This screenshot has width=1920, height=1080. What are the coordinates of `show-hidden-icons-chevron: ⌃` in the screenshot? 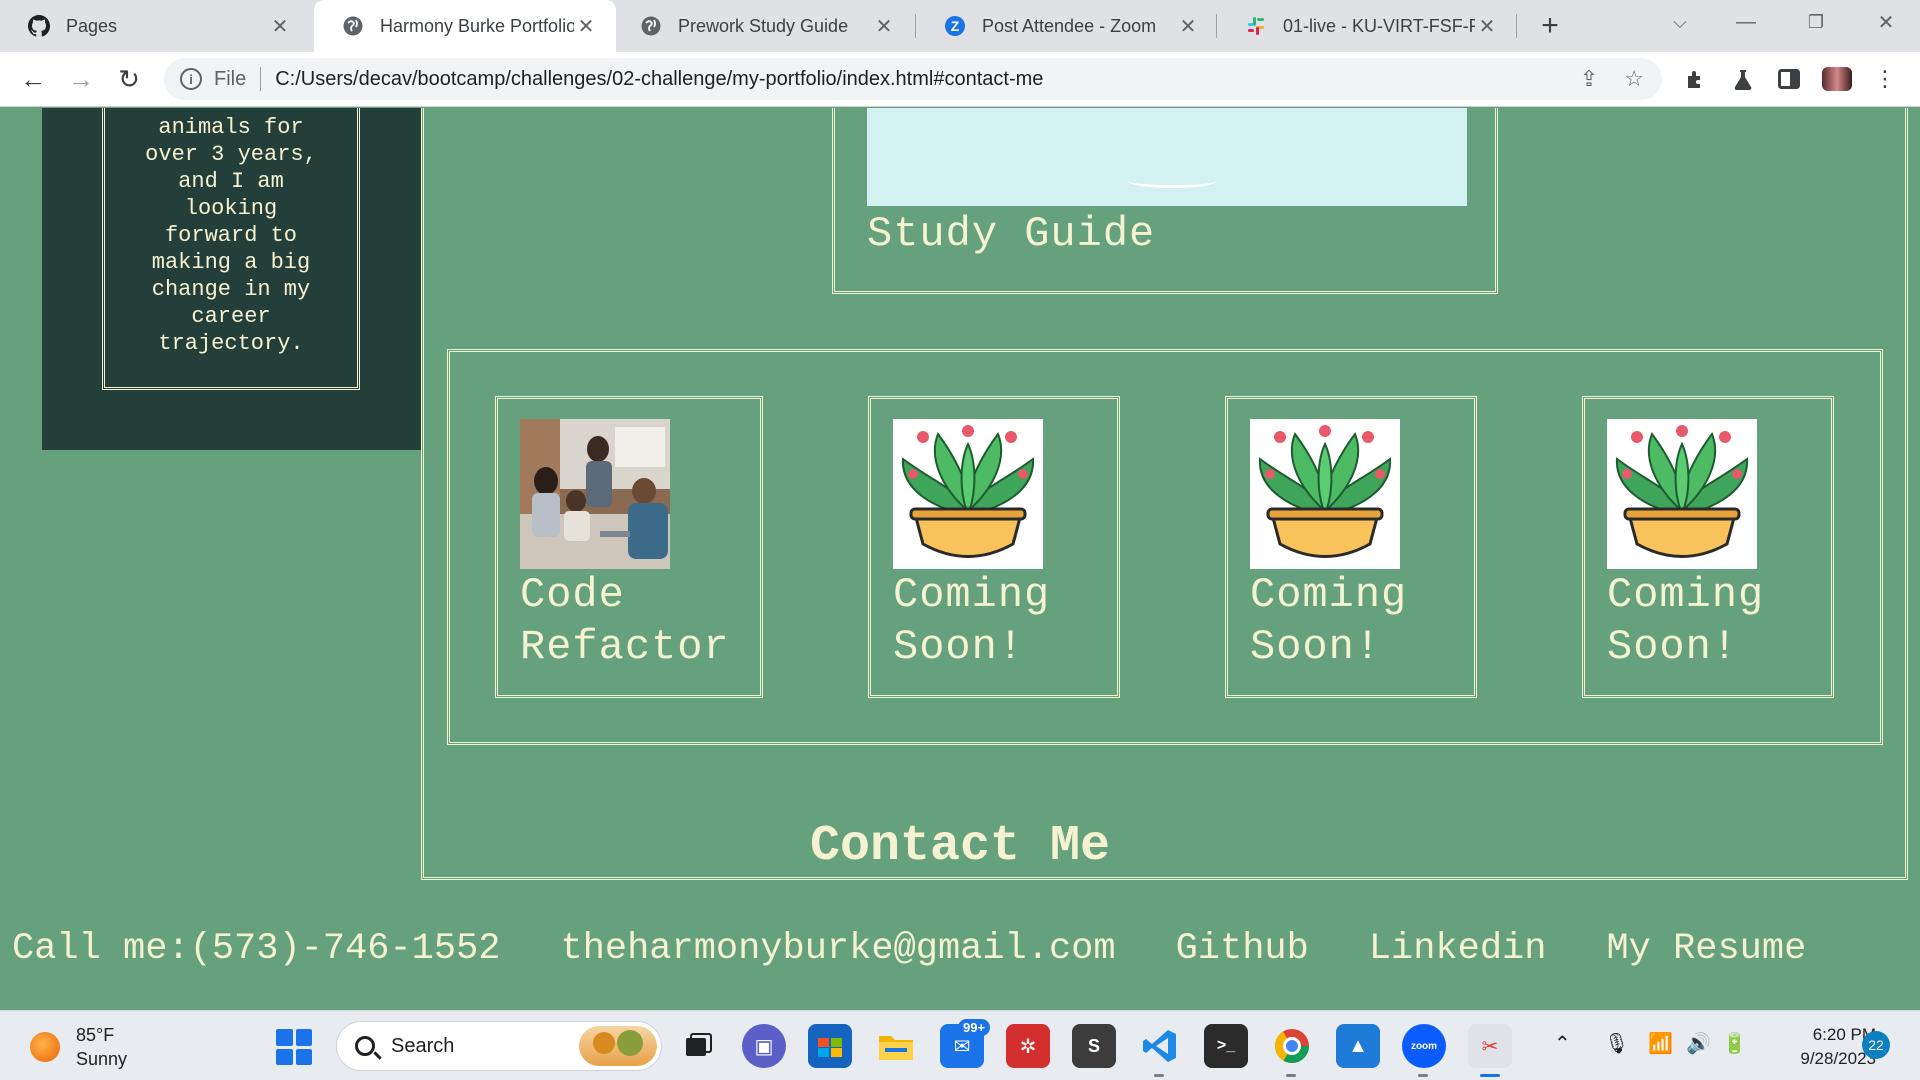 It's located at (1562, 1043).